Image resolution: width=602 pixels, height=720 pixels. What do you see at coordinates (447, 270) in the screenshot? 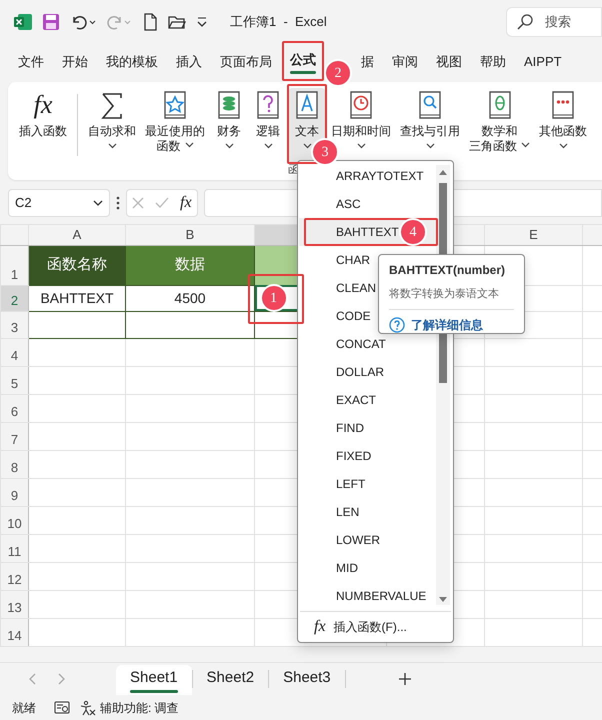
I see `tooltip-title: BAHTTEXT(number)` at bounding box center [447, 270].